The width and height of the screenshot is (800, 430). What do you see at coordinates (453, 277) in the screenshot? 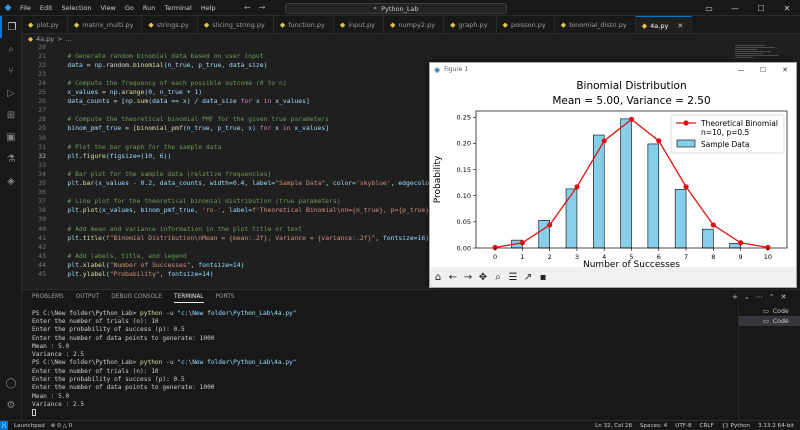
I see `back-icon: ←` at bounding box center [453, 277].